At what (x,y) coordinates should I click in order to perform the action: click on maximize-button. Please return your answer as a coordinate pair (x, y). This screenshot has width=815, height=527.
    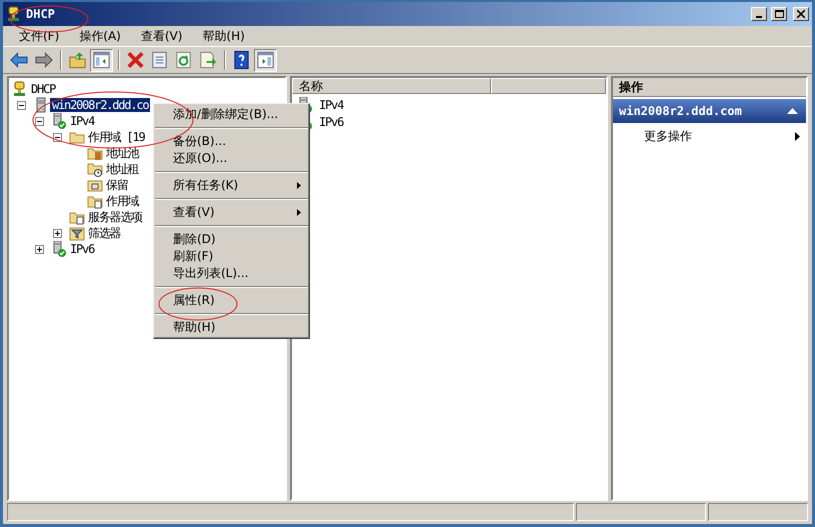
    Looking at the image, I should click on (779, 14).